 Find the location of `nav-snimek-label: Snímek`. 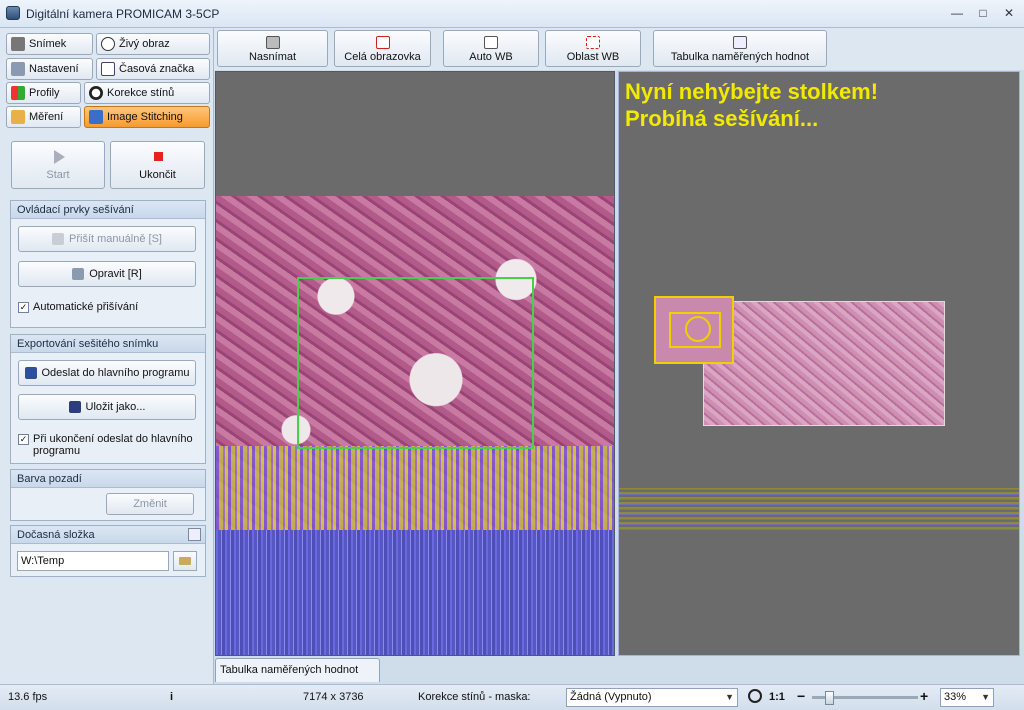

nav-snimek-label: Snímek is located at coordinates (48, 44).